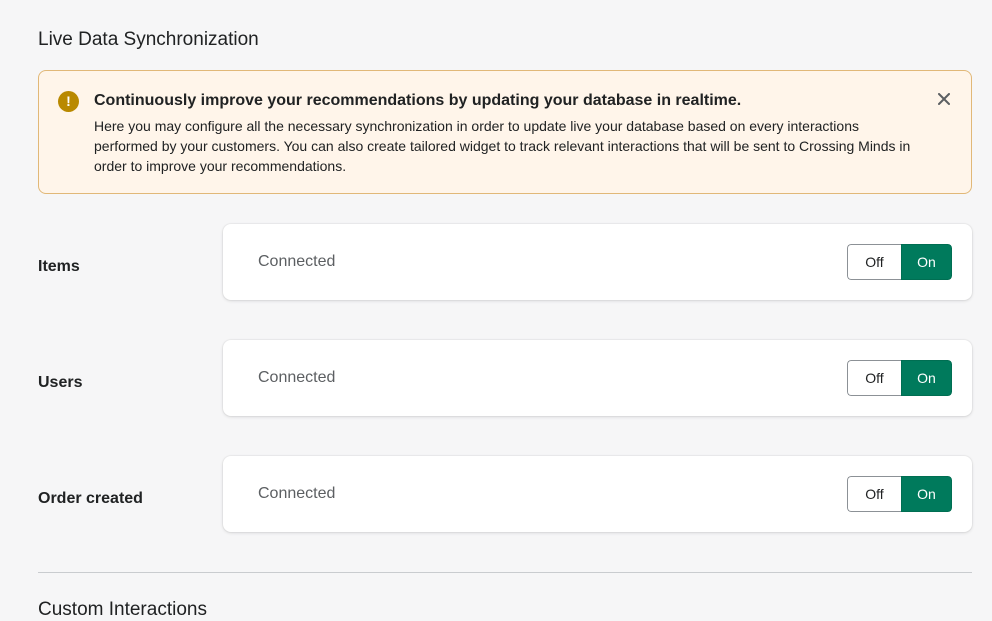 The image size is (992, 621). What do you see at coordinates (59, 266) in the screenshot?
I see `row-label-items: Items` at bounding box center [59, 266].